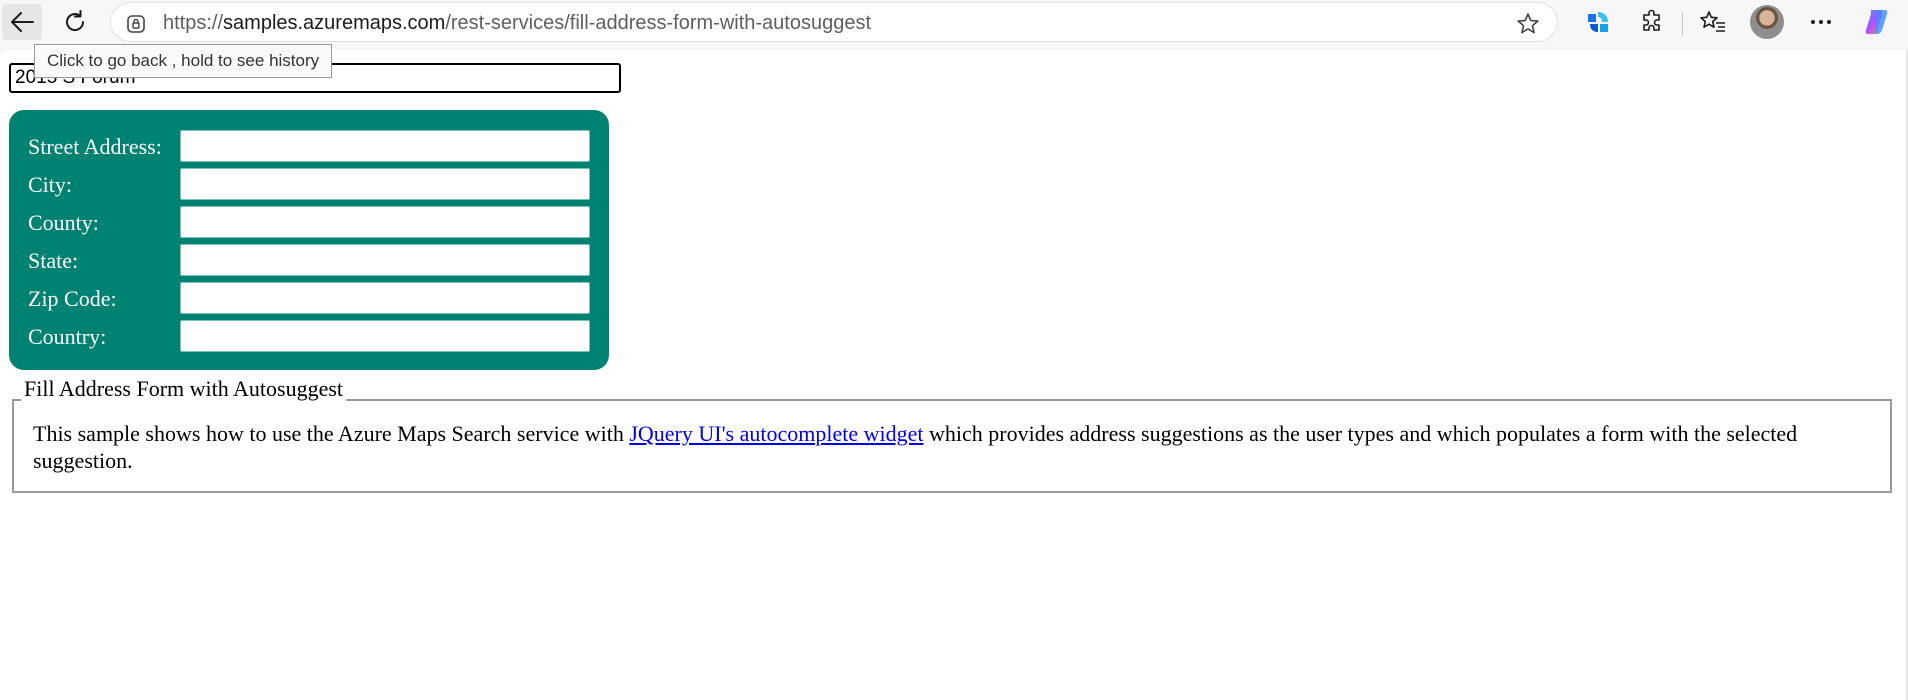 This screenshot has width=1908, height=700. What do you see at coordinates (183, 61) in the screenshot?
I see `back-button-tooltip: Click to go back , hold to see history` at bounding box center [183, 61].